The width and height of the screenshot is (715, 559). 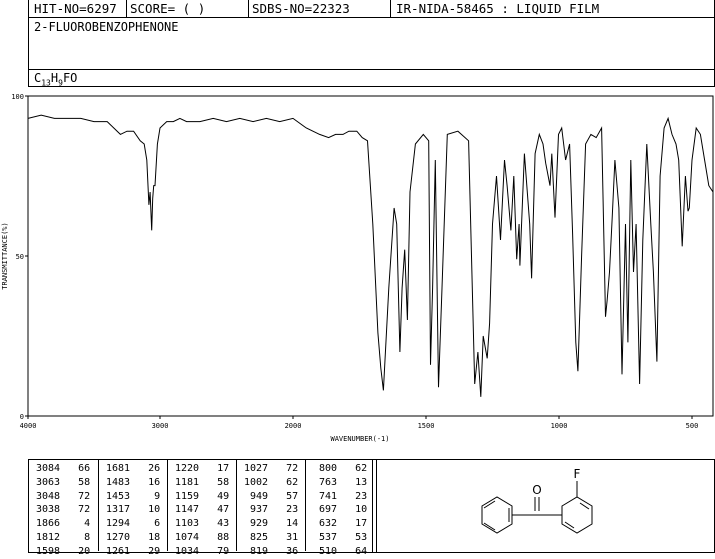 I want to click on y-tick-label: 100, so click(x=17, y=97).